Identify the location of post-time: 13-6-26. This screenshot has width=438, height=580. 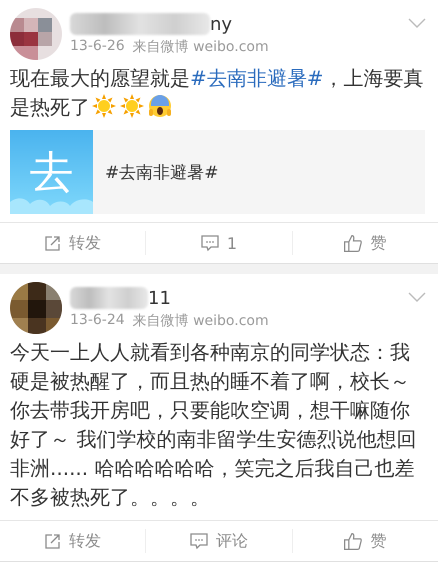
(97, 47).